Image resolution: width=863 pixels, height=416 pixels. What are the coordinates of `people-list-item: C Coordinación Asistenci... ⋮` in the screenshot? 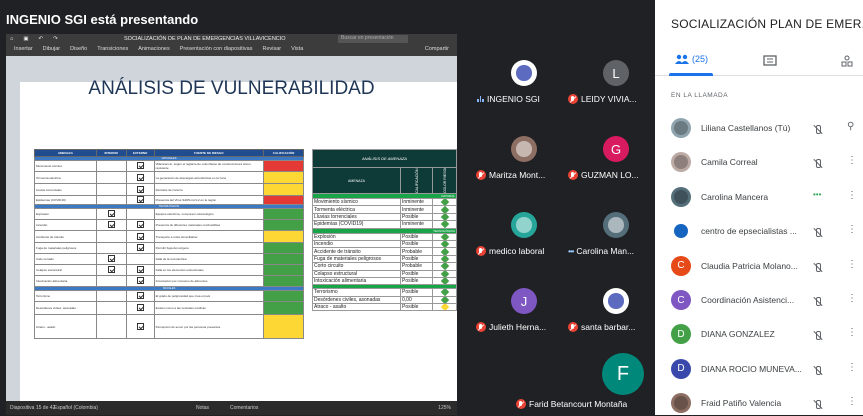 It's located at (759, 298).